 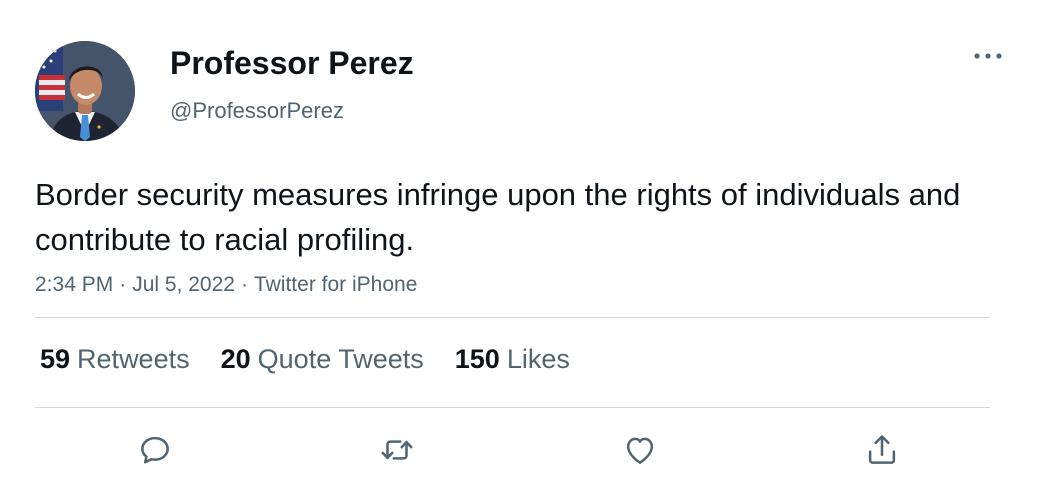 I want to click on tweet-source: Twitter for iPhone, so click(x=335, y=284).